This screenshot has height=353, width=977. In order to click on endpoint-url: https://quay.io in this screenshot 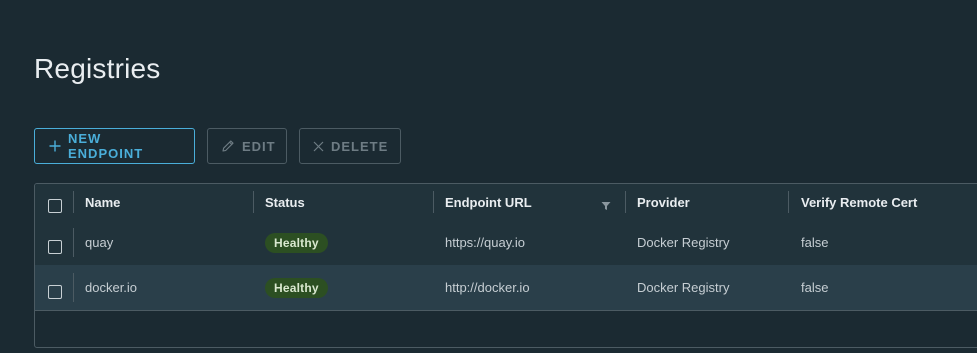, I will do `click(485, 242)`.